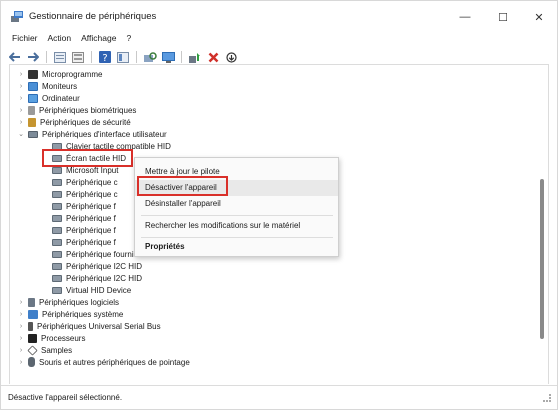 Image resolution: width=558 pixels, height=410 pixels. Describe the element at coordinates (60, 38) in the screenshot. I see `menu-action: Action` at that location.